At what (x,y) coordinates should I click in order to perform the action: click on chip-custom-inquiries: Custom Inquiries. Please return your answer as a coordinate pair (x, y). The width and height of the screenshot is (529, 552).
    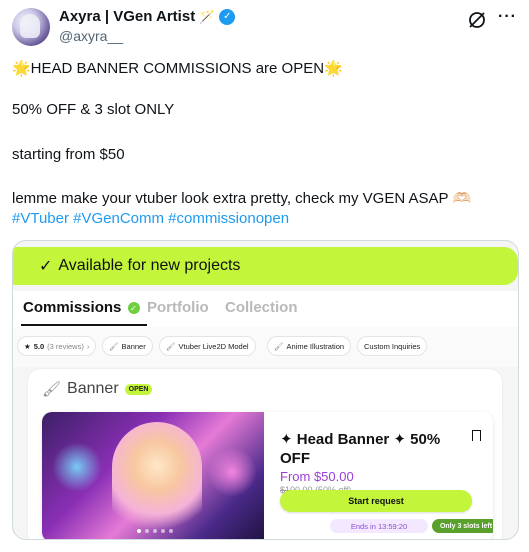
    Looking at the image, I should click on (392, 346).